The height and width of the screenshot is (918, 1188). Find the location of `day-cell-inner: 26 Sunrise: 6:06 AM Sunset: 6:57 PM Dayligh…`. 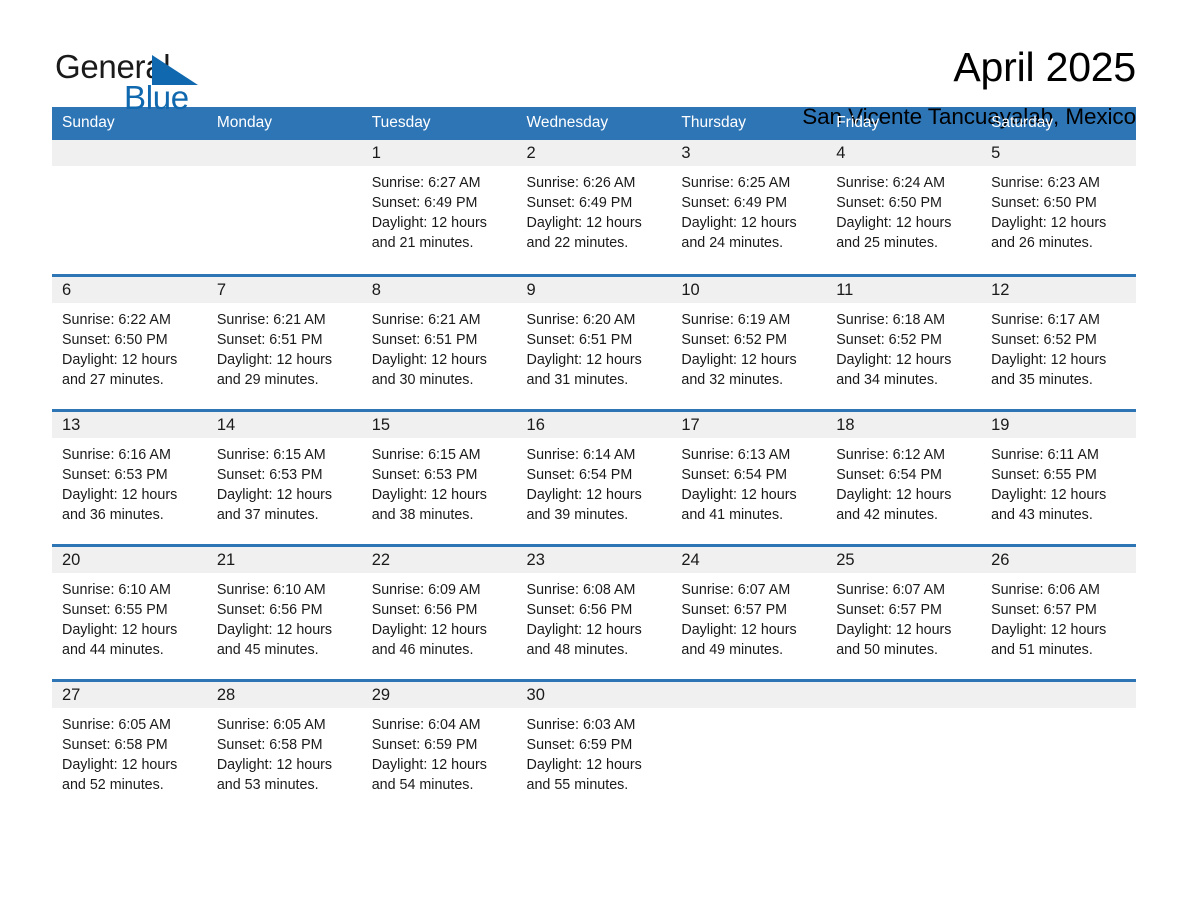

day-cell-inner: 26 Sunrise: 6:06 AM Sunset: 6:57 PM Dayligh… is located at coordinates (1058, 612).